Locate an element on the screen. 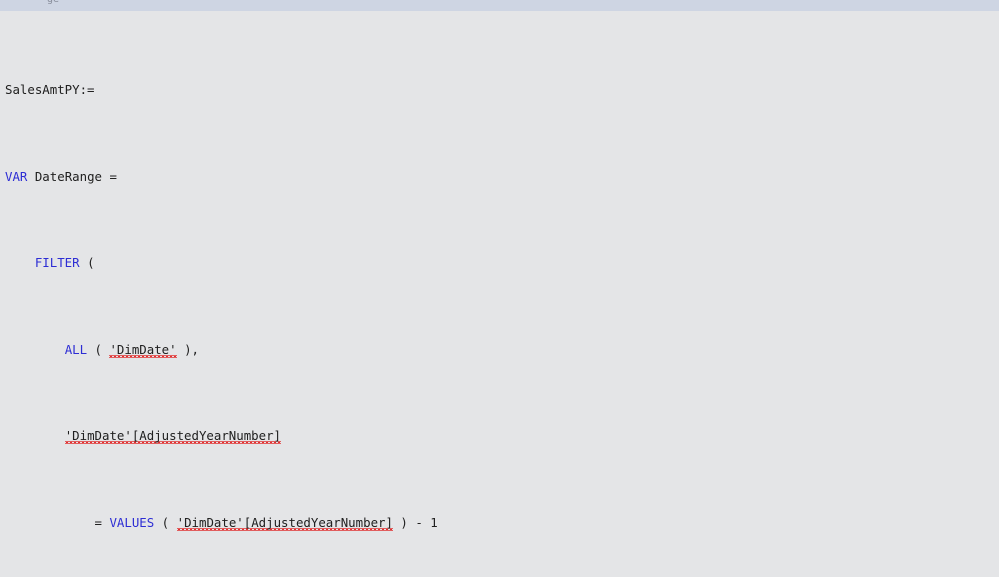 This screenshot has width=999, height=577. paren-close: ), is located at coordinates (187, 349).